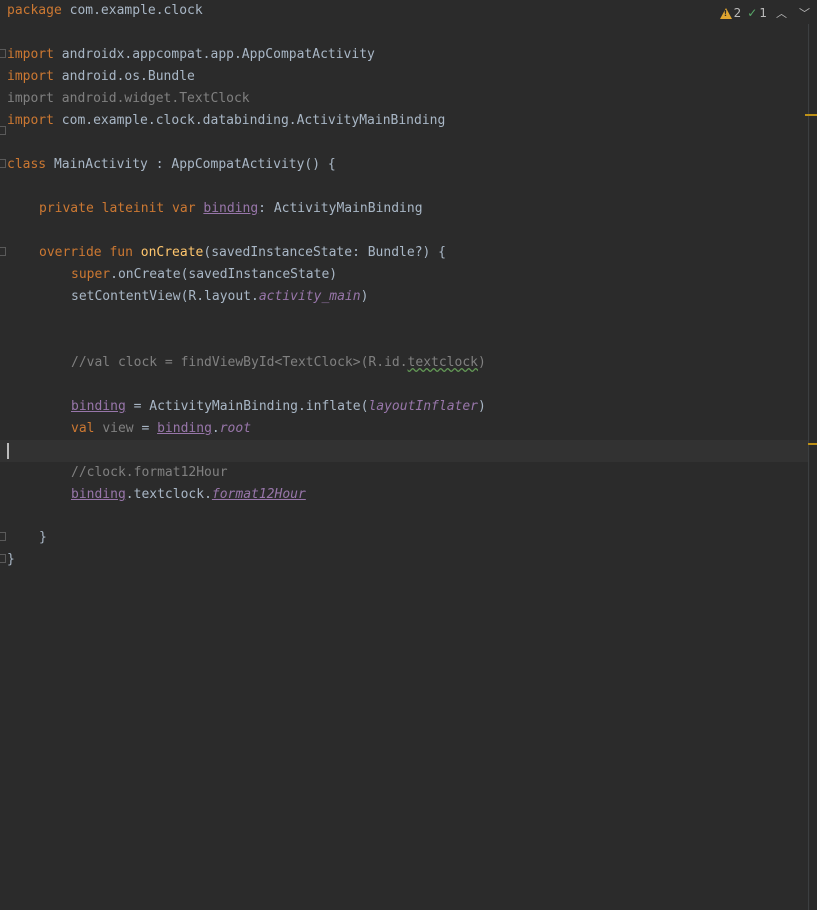 The width and height of the screenshot is (817, 910). I want to click on type-annotation: : ActivityMainBinding, so click(340, 208).